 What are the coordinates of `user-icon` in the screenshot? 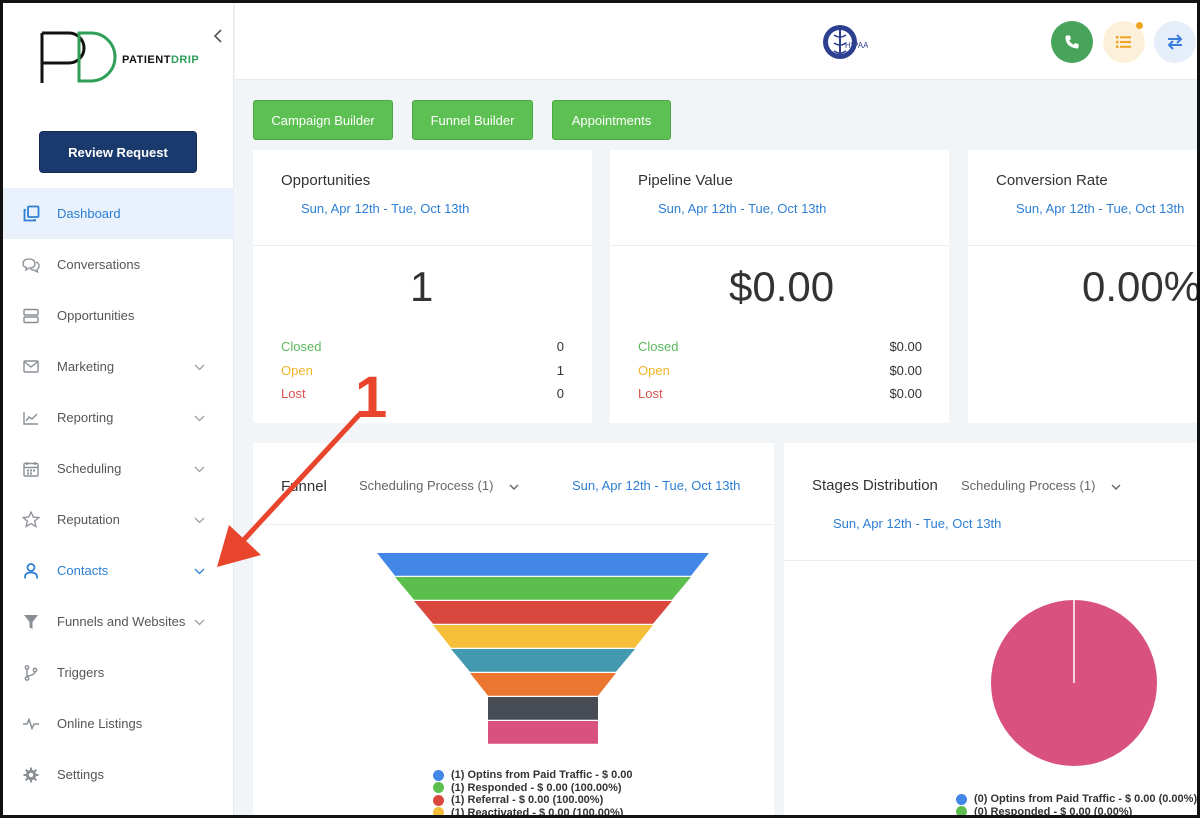 It's located at (31, 571).